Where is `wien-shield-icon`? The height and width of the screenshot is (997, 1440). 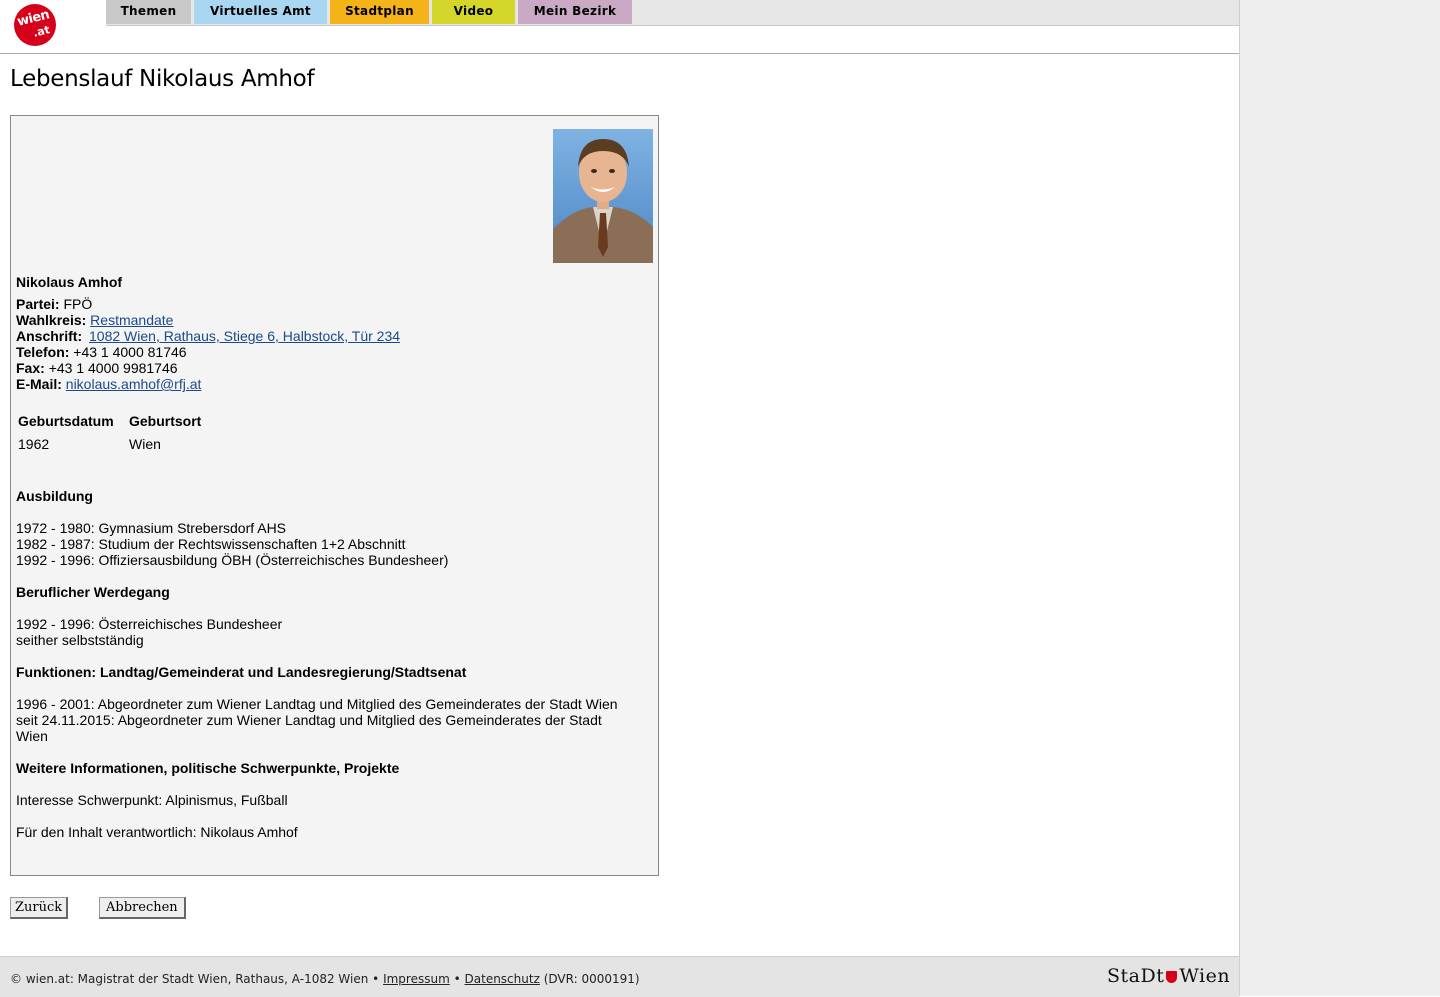
wien-shield-icon is located at coordinates (1172, 977).